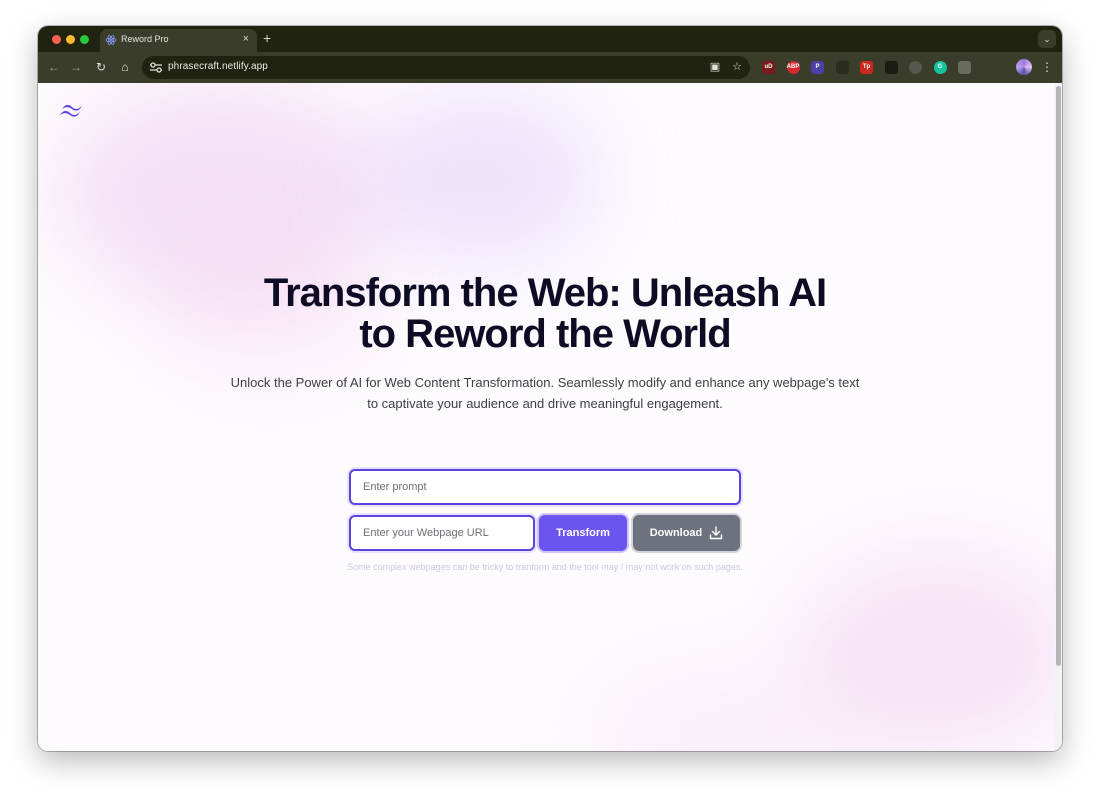 The width and height of the screenshot is (1100, 801). I want to click on minimize-window-button, so click(70, 39).